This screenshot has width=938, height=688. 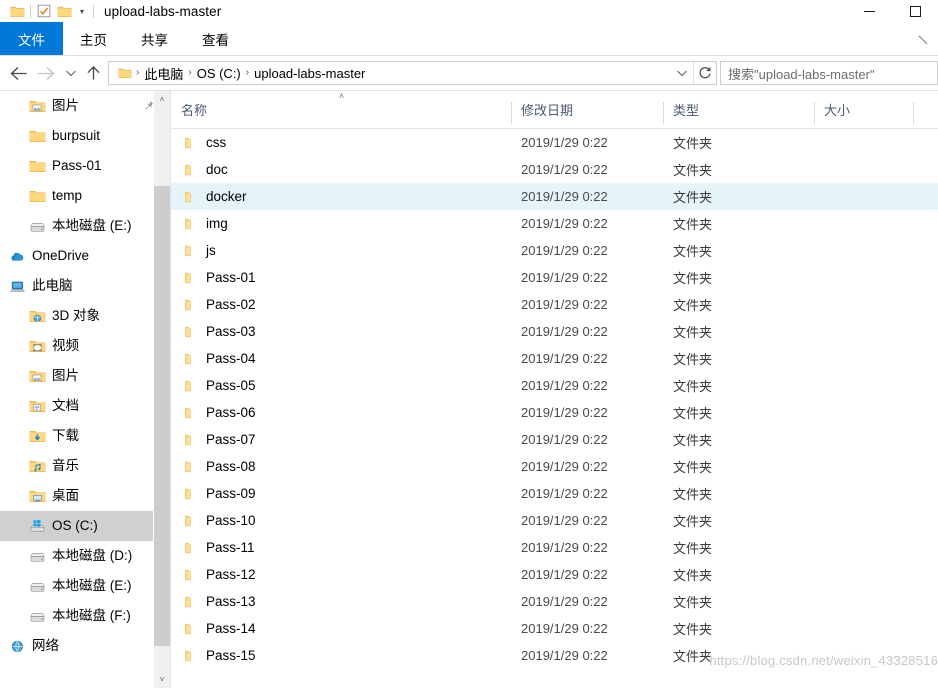 I want to click on properties-icon, so click(x=44, y=11).